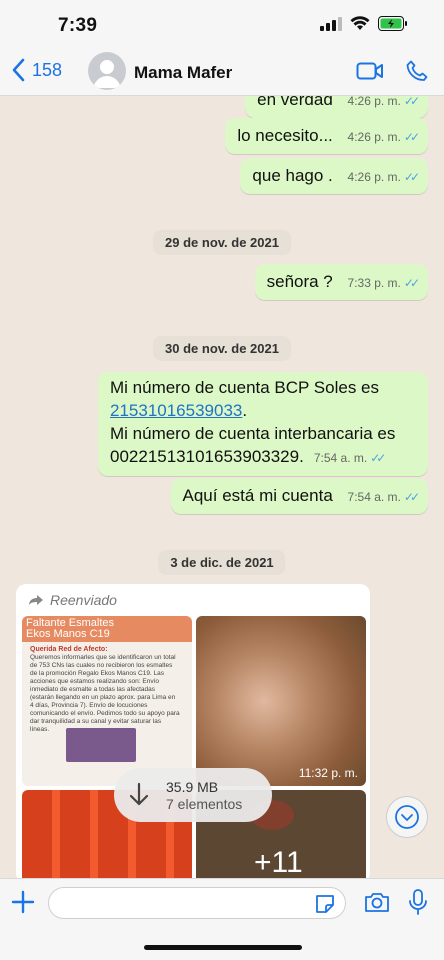 This screenshot has height=960, width=444. I want to click on scroll-to-bottom-button, so click(407, 817).